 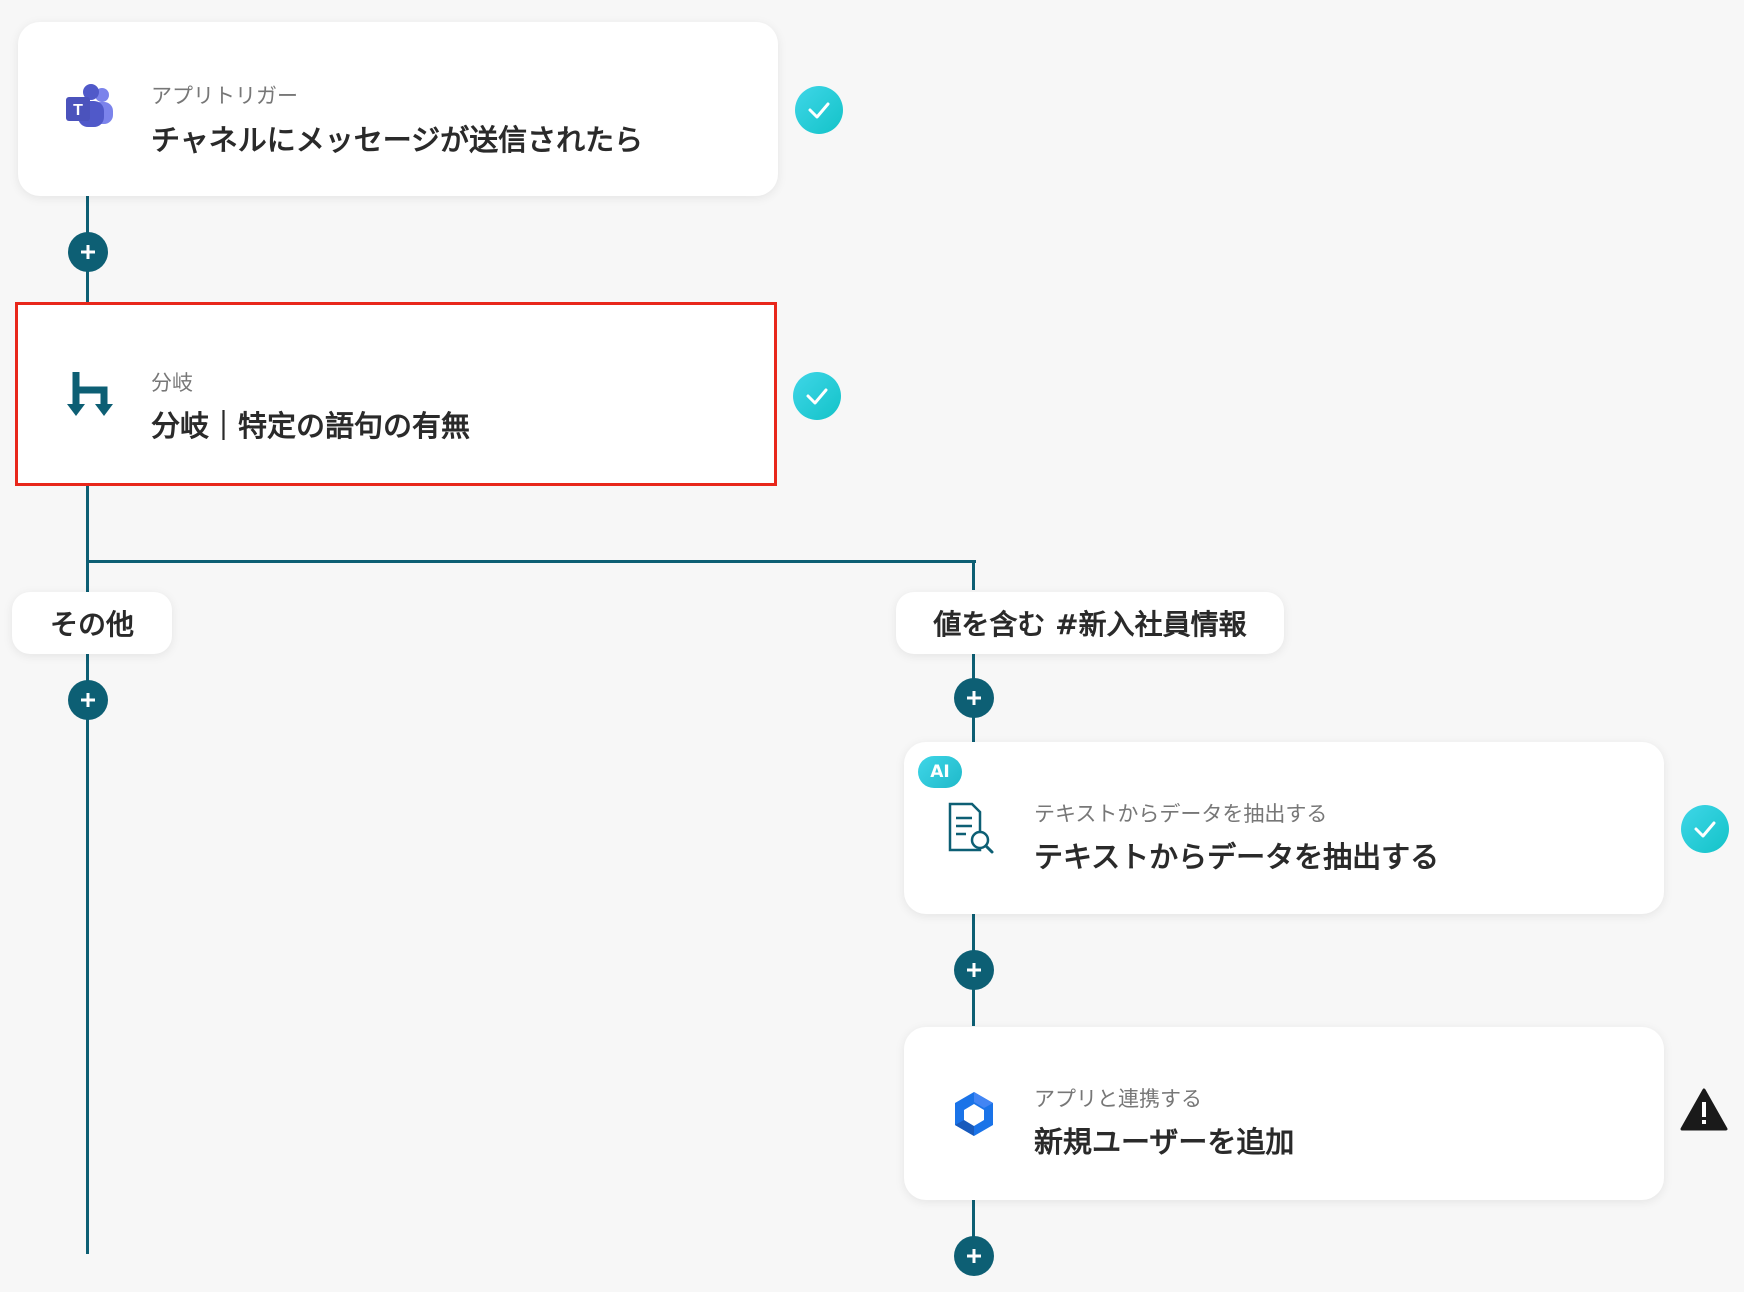 I want to click on step-card-ai-extract: AI テキストからデータを抽出する テキストからデータを抽出する, so click(x=1284, y=828).